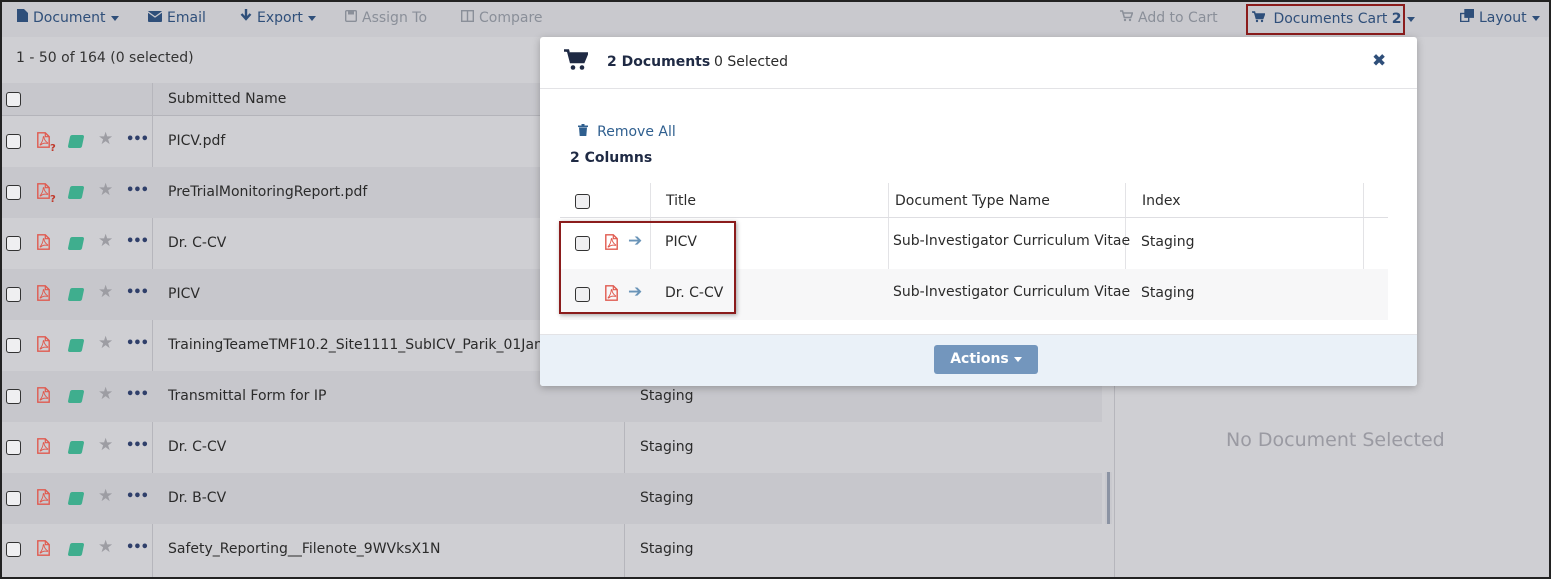 The width and height of the screenshot is (1551, 579). I want to click on compare-button: Compare, so click(501, 19).